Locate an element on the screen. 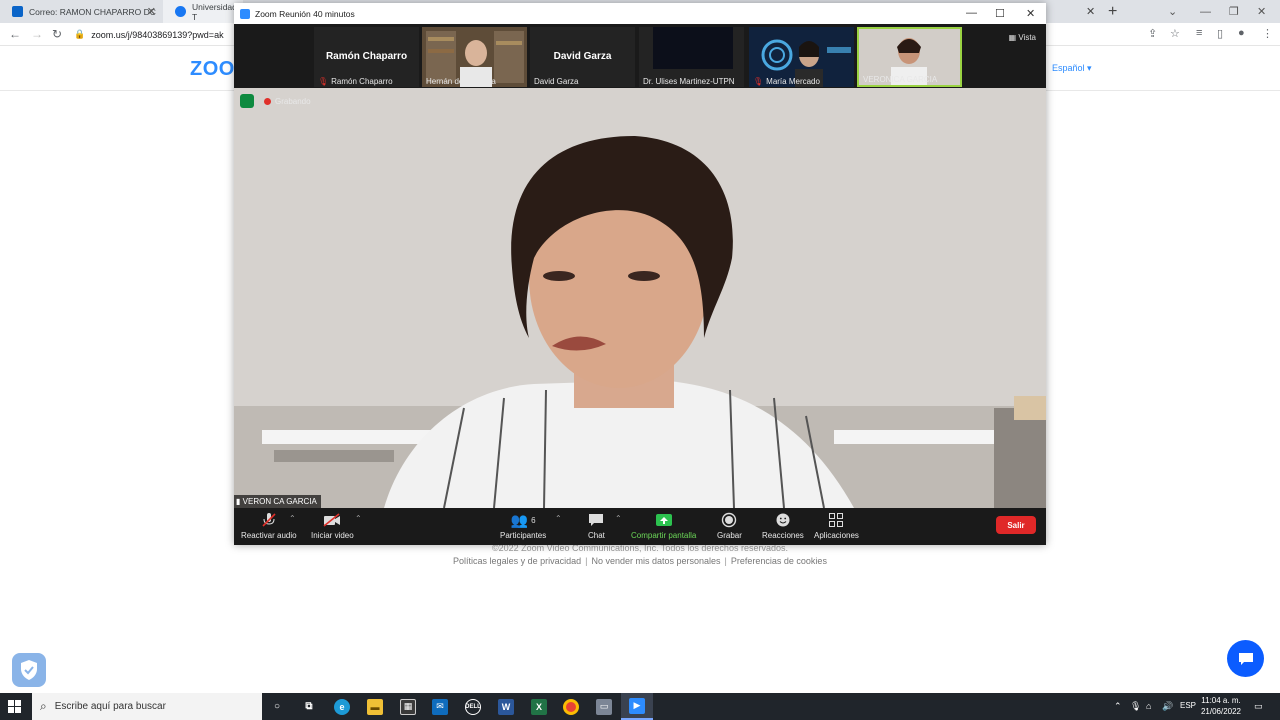 This screenshot has height=720, width=1280. zoom-window-title: Zoom Reunión 40 minutos is located at coordinates (305, 13).